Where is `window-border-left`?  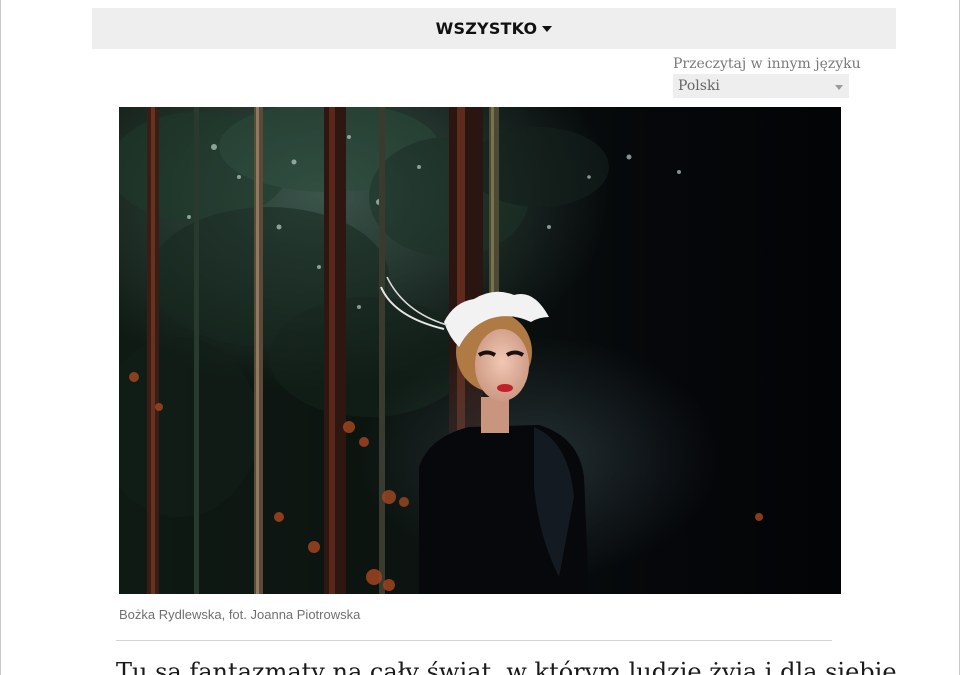 window-border-left is located at coordinates (0, 337).